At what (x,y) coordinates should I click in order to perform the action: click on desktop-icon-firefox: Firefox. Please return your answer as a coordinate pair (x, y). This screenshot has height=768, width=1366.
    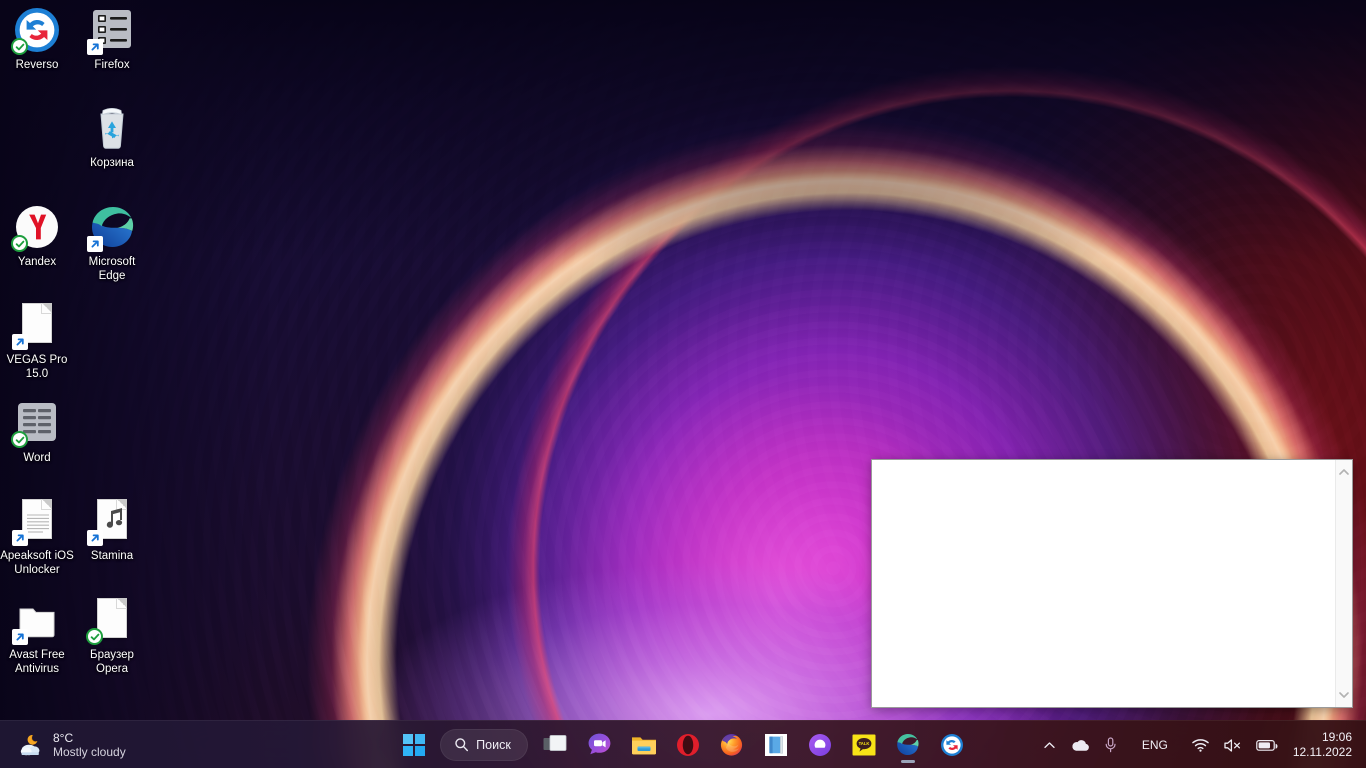
    Looking at the image, I should click on (112, 39).